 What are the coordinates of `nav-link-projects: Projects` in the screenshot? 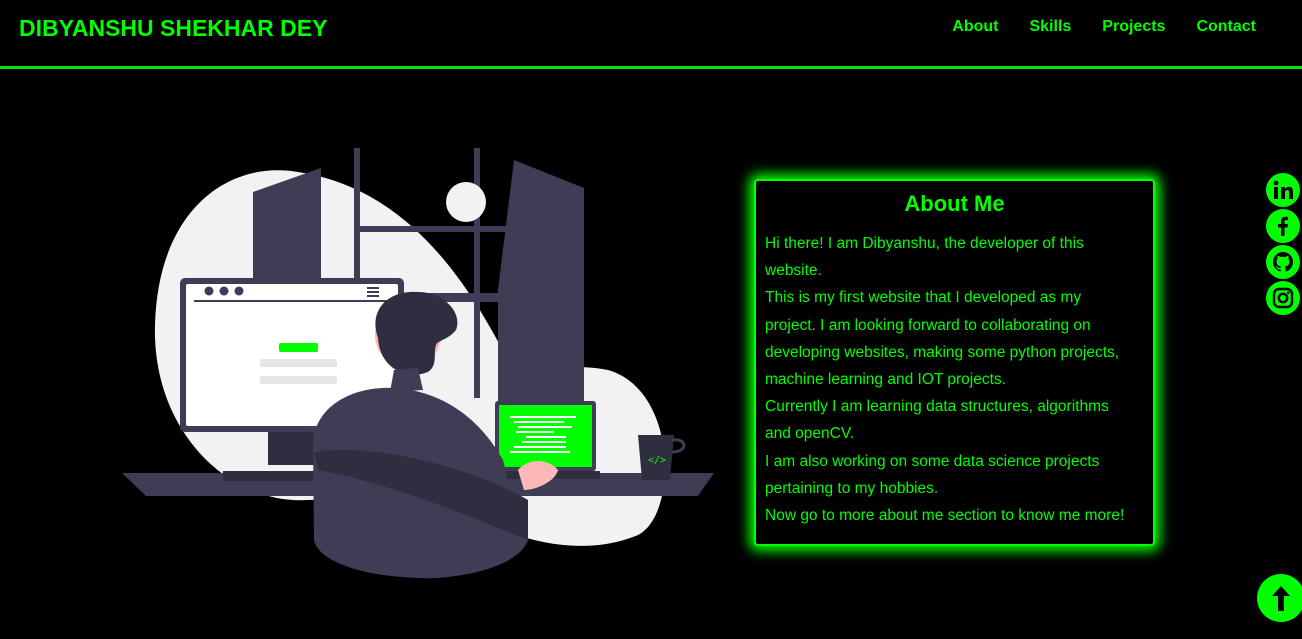 It's located at (1133, 27).